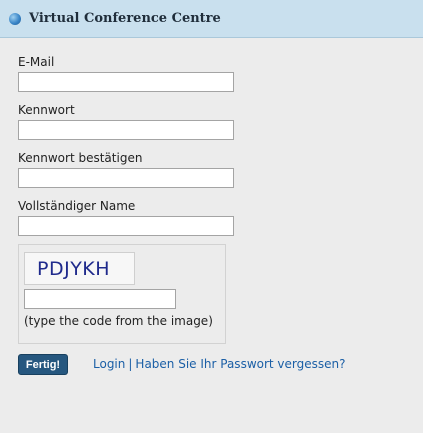  Describe the element at coordinates (80, 158) in the screenshot. I see `confirm-password-label: Kennwort bestätigen` at that location.